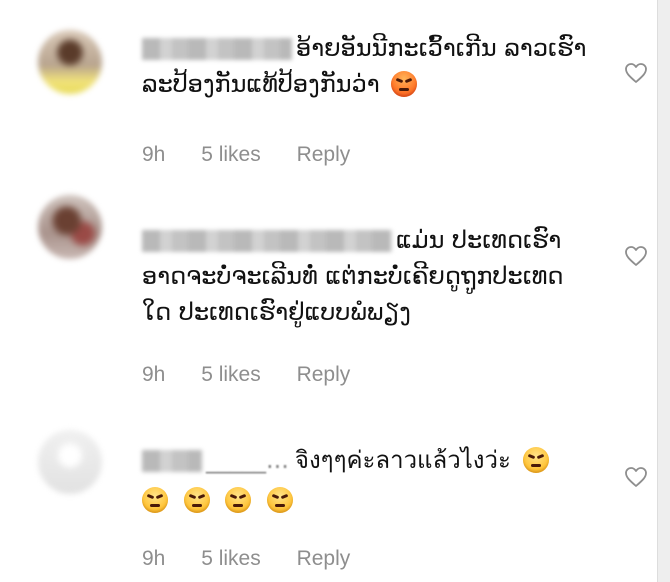  Describe the element at coordinates (402, 460) in the screenshot. I see `comment-line-1: จิงๆๆค่ะลาวแล้วไงว่ะ` at that location.